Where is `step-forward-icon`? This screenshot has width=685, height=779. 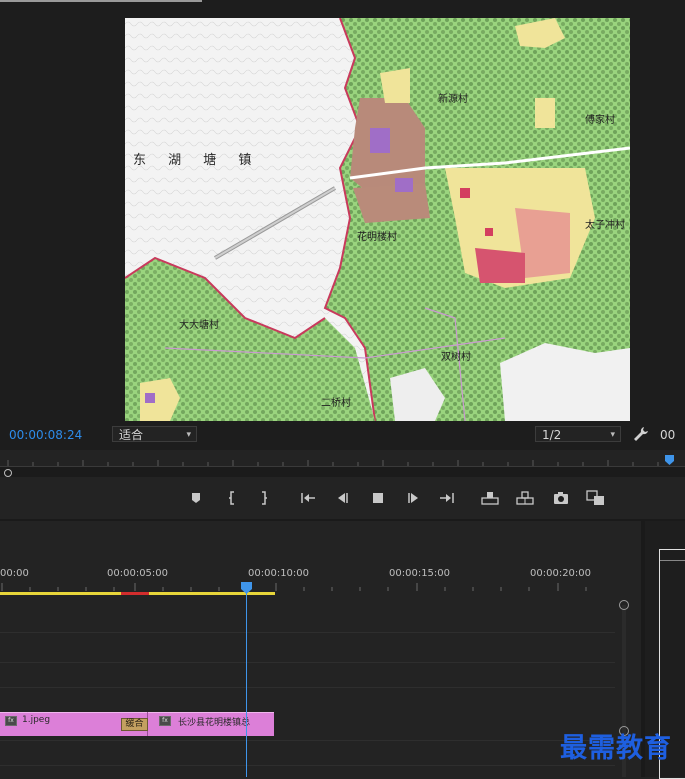 step-forward-icon is located at coordinates (413, 498).